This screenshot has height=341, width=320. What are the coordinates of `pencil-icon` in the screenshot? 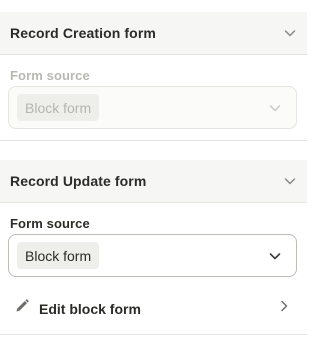 It's located at (22, 308).